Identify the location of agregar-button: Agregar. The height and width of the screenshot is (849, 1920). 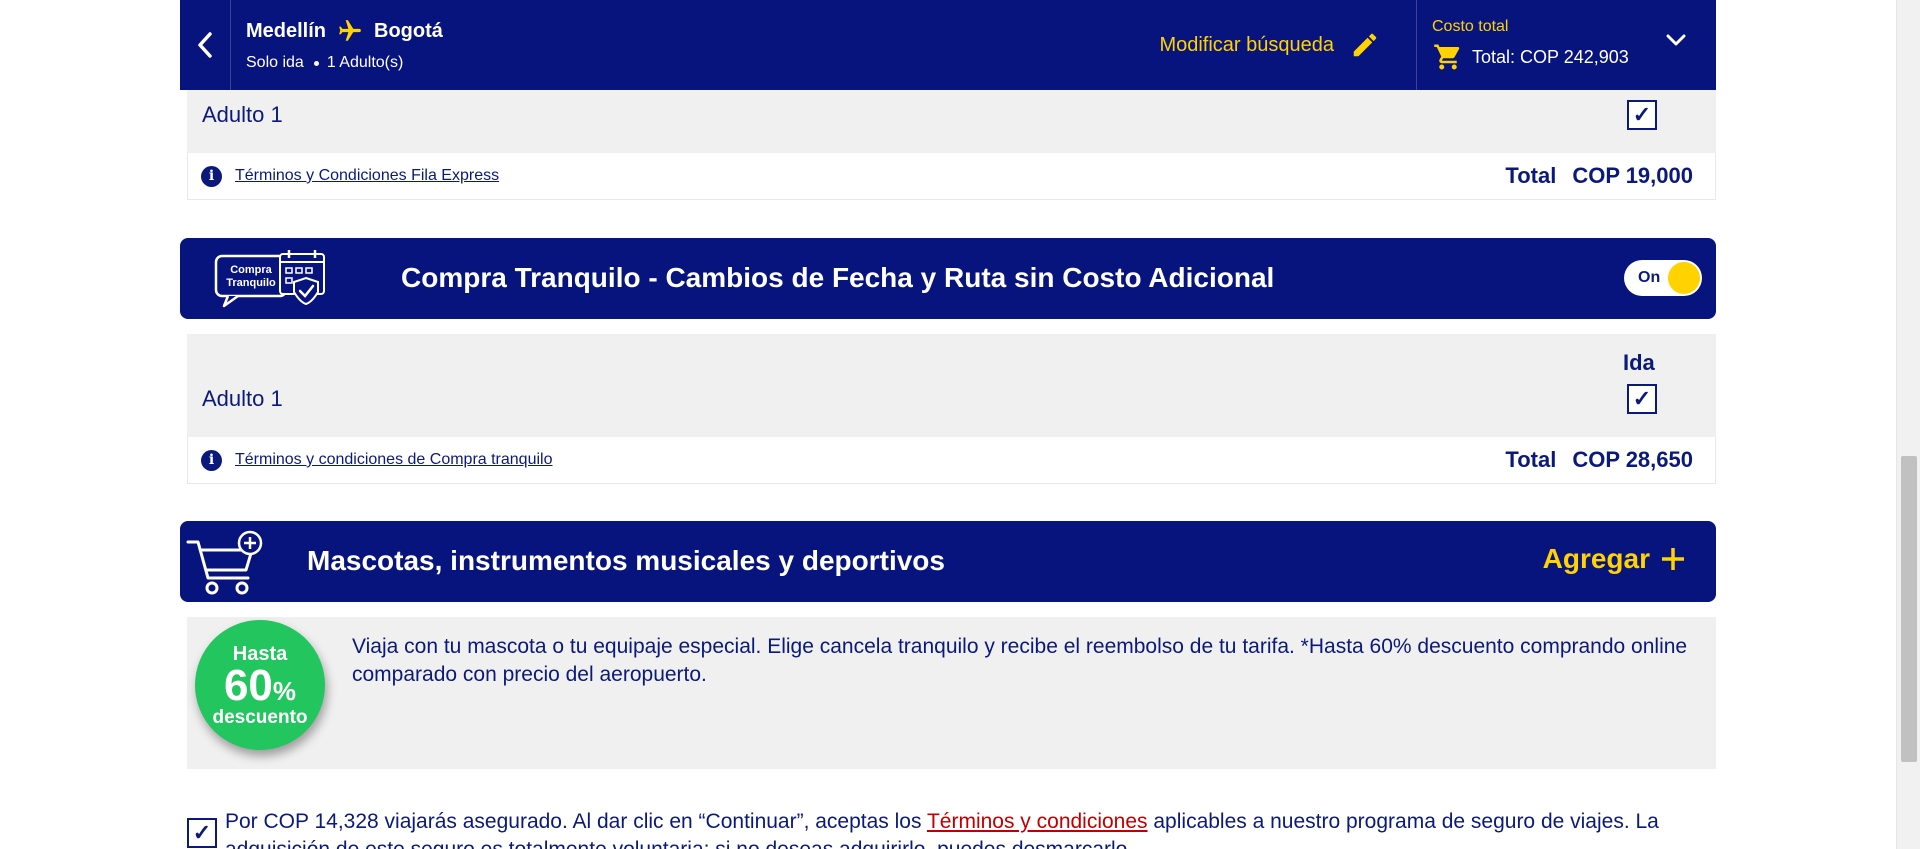
(1614, 559).